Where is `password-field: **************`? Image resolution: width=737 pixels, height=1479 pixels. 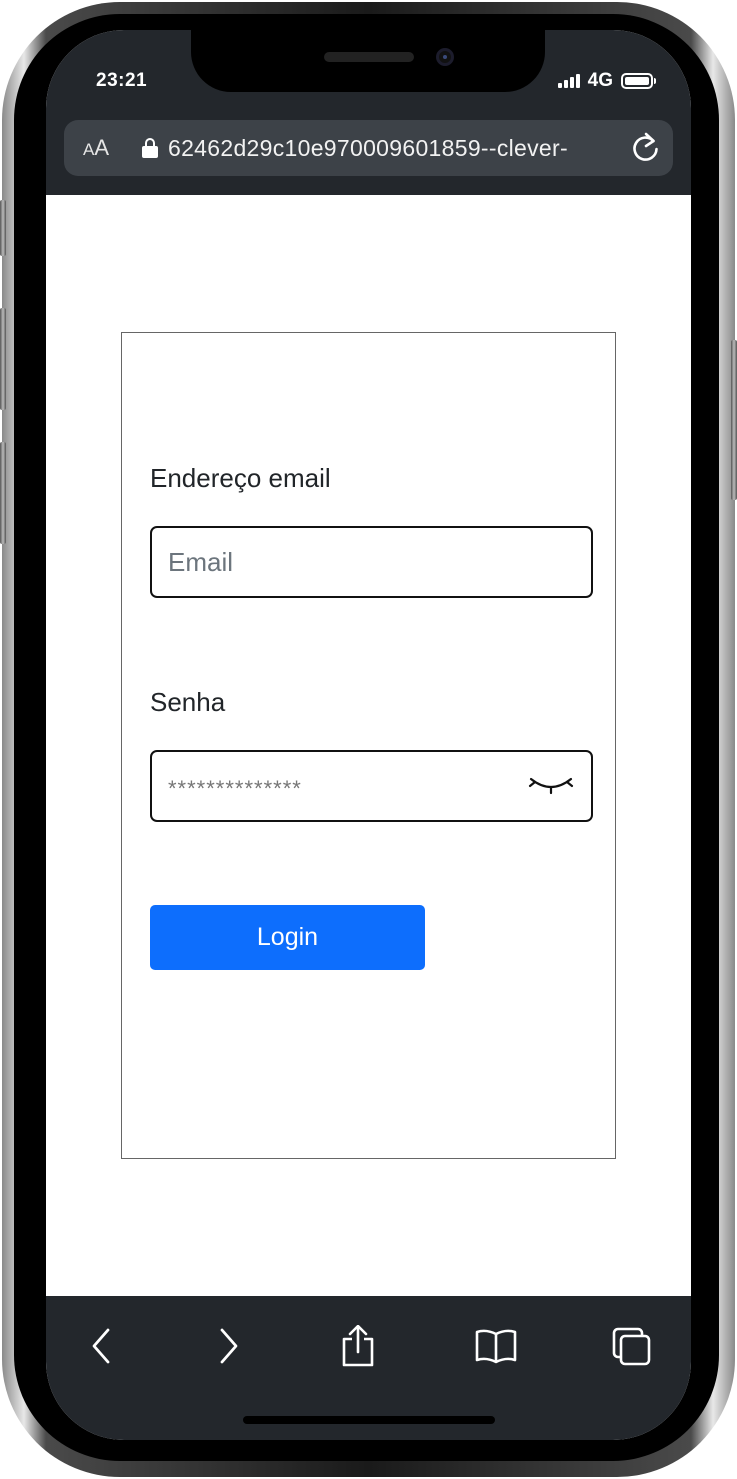
password-field: ************** is located at coordinates (371, 786).